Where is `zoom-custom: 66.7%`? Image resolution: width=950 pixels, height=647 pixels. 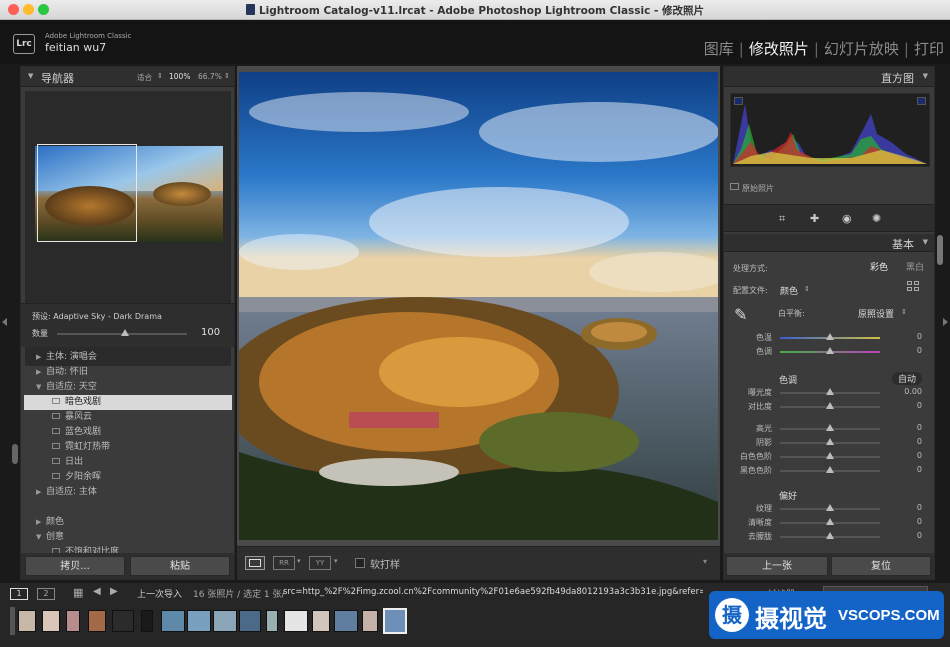
zoom-custom: 66.7% is located at coordinates (210, 76).